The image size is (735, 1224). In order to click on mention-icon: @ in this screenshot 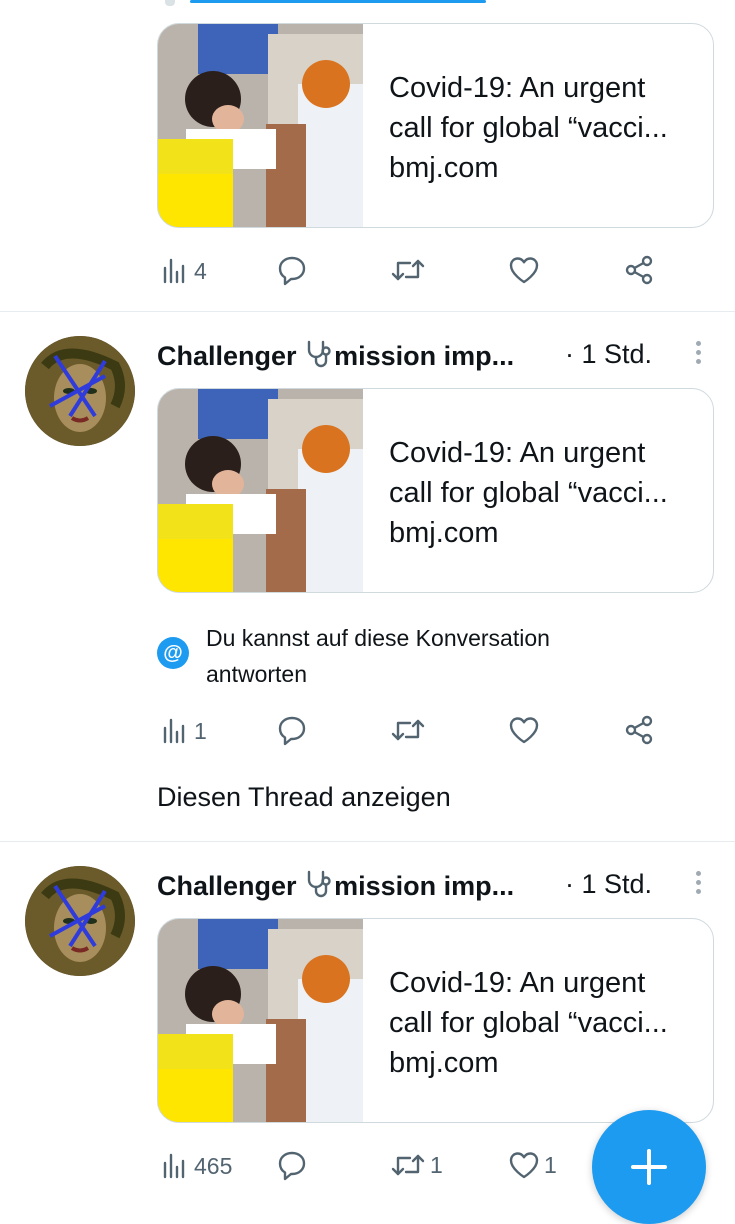, I will do `click(173, 653)`.